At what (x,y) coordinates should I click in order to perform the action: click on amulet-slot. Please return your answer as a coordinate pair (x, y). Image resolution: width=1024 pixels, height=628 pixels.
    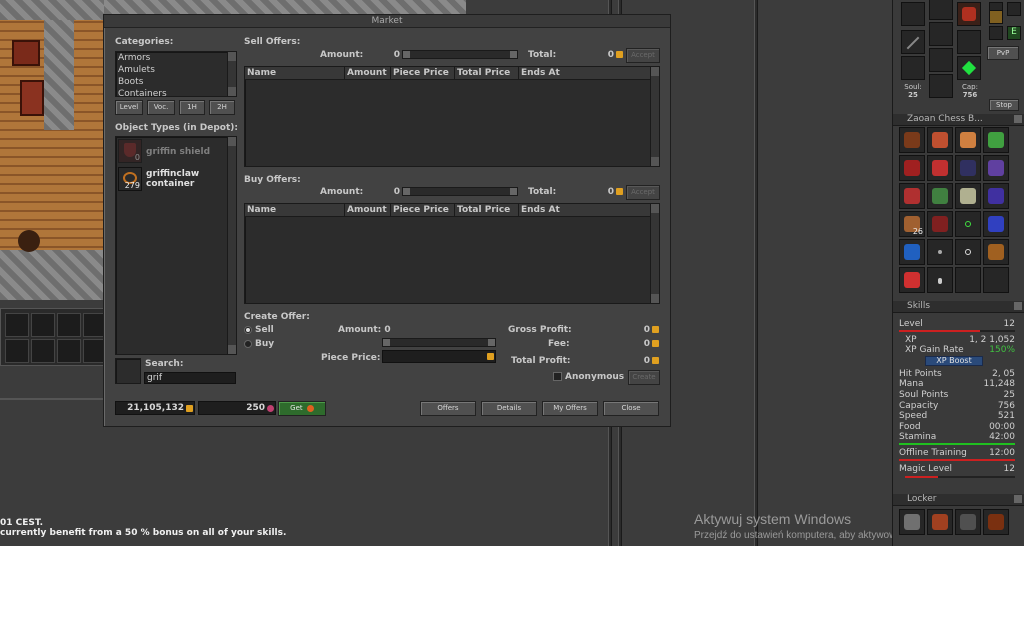
    Looking at the image, I should click on (913, 14).